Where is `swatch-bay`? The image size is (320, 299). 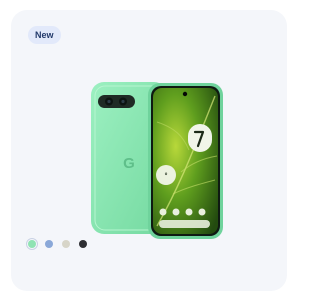
swatch-bay is located at coordinates (49, 244).